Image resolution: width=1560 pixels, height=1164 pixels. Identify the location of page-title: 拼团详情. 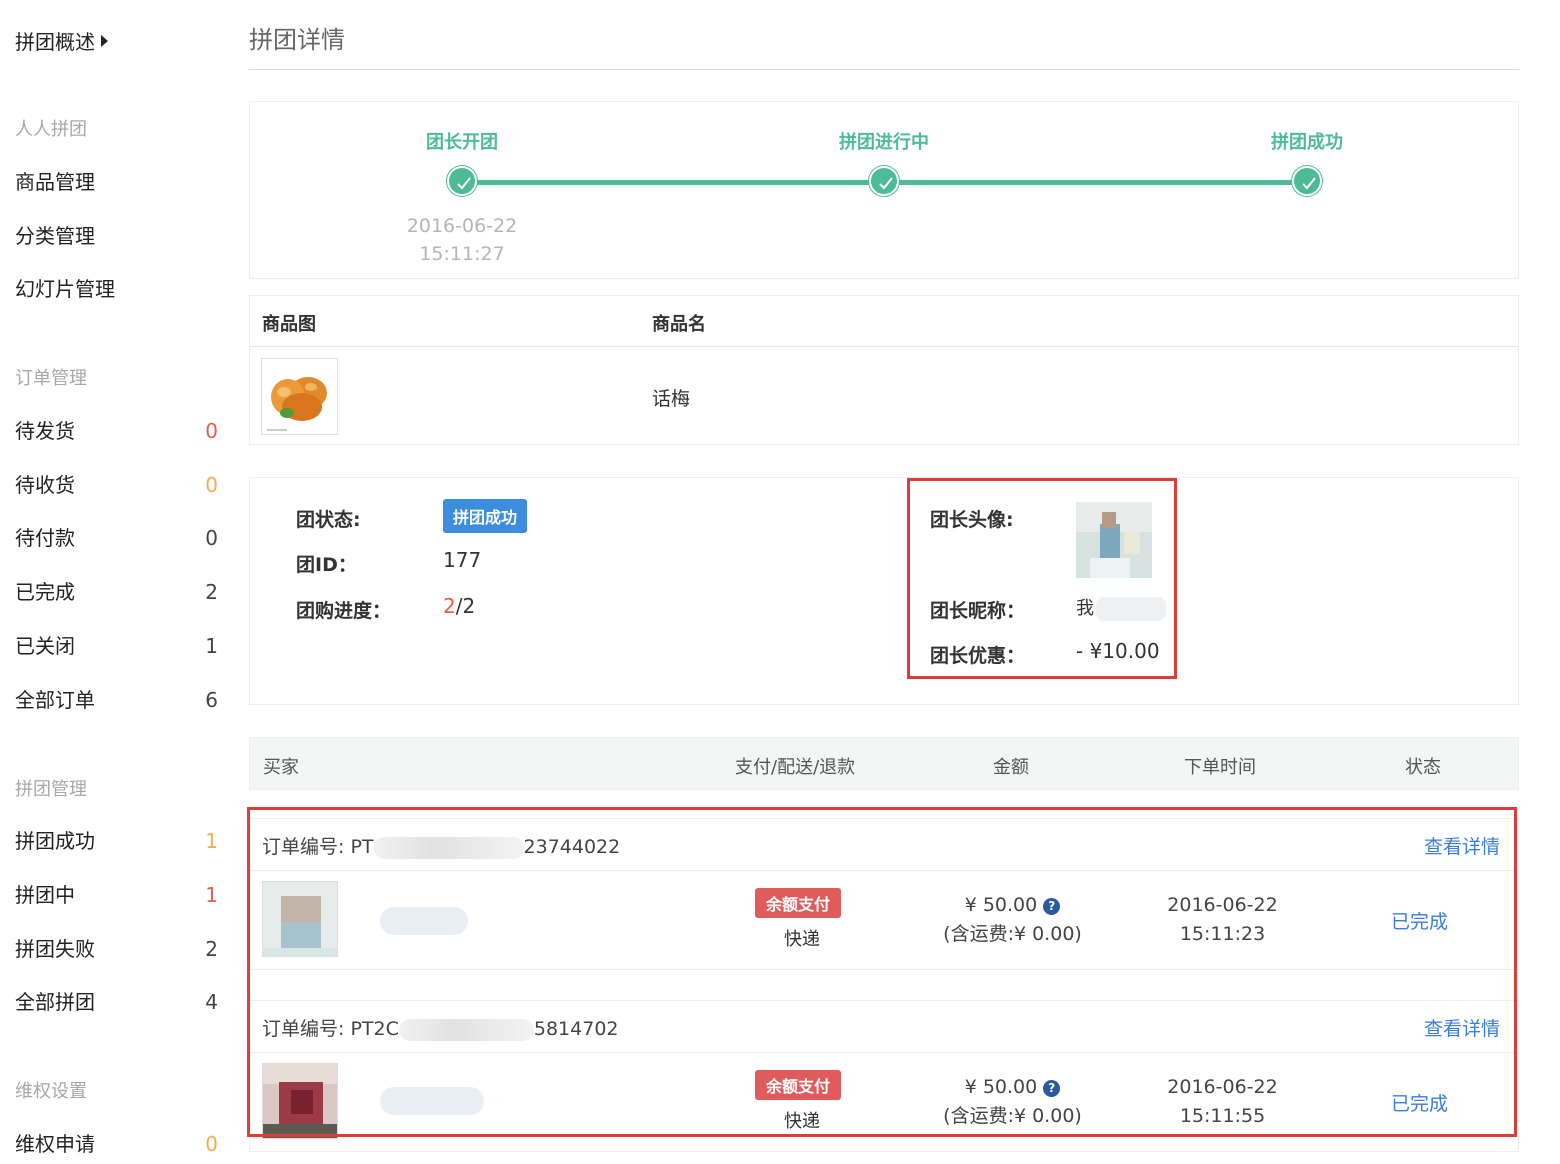
(297, 40).